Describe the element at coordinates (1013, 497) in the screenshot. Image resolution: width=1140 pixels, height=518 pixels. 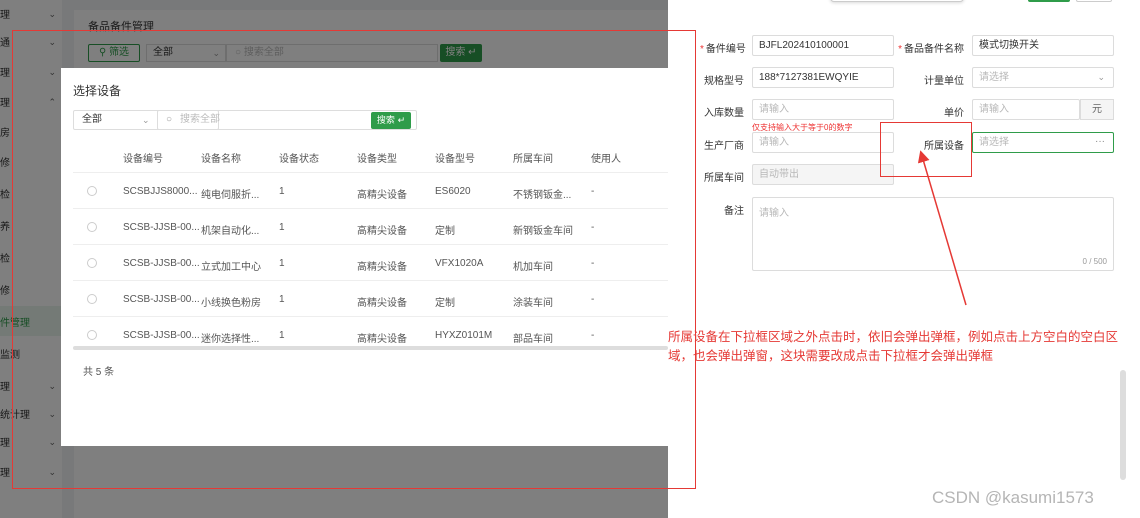
I see `watermark: CSDN @kasumi1573` at that location.